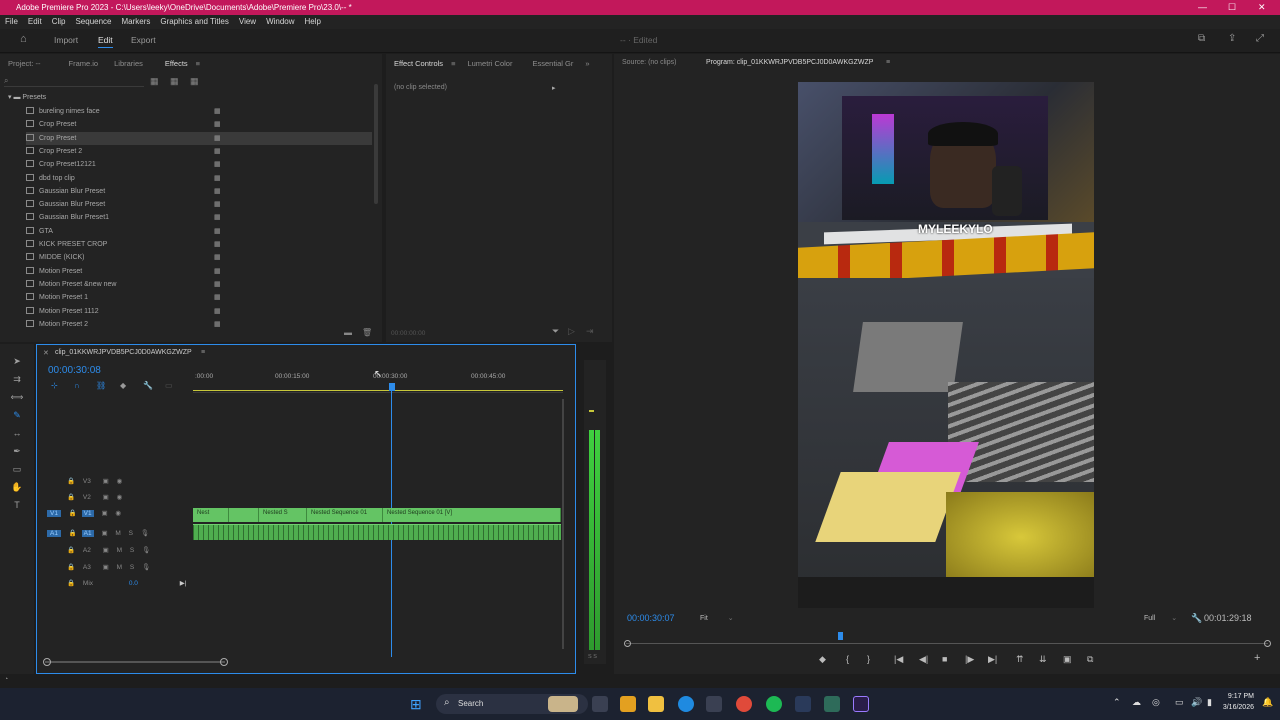 Image resolution: width=1280 pixels, height=720 pixels. I want to click on taskbar-time: 9:17 PM, so click(1238, 696).